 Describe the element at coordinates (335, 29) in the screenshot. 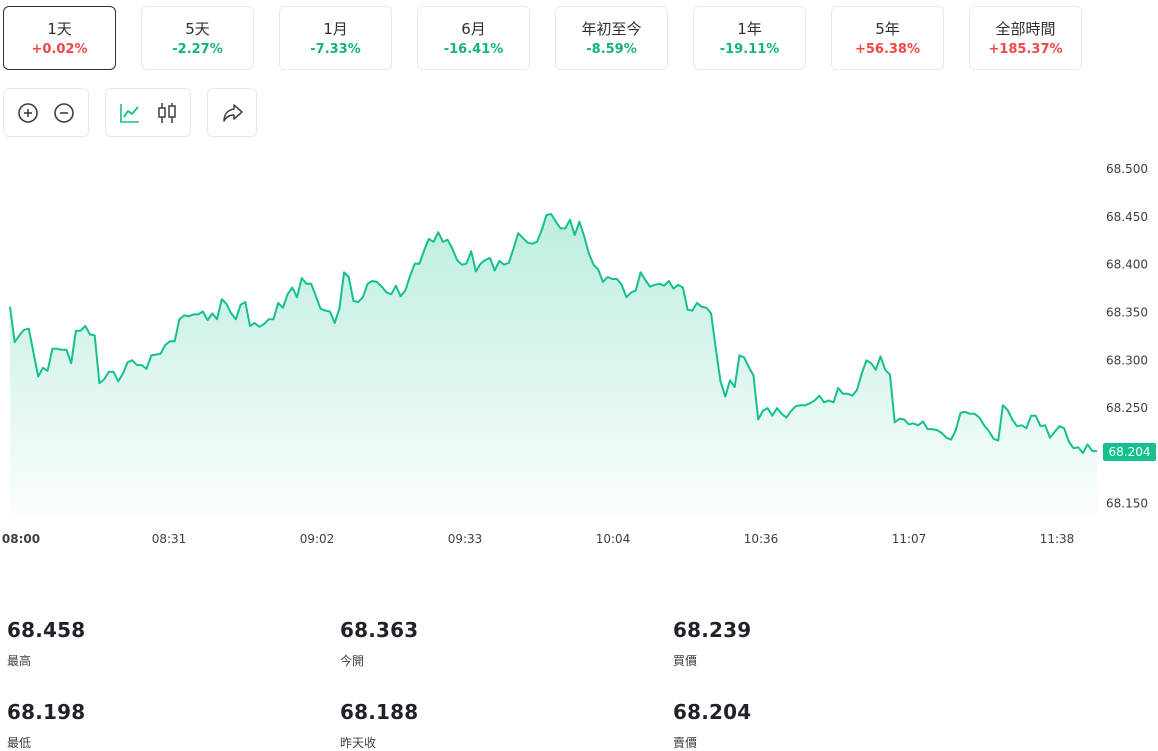

I see `range-label: 1月` at that location.